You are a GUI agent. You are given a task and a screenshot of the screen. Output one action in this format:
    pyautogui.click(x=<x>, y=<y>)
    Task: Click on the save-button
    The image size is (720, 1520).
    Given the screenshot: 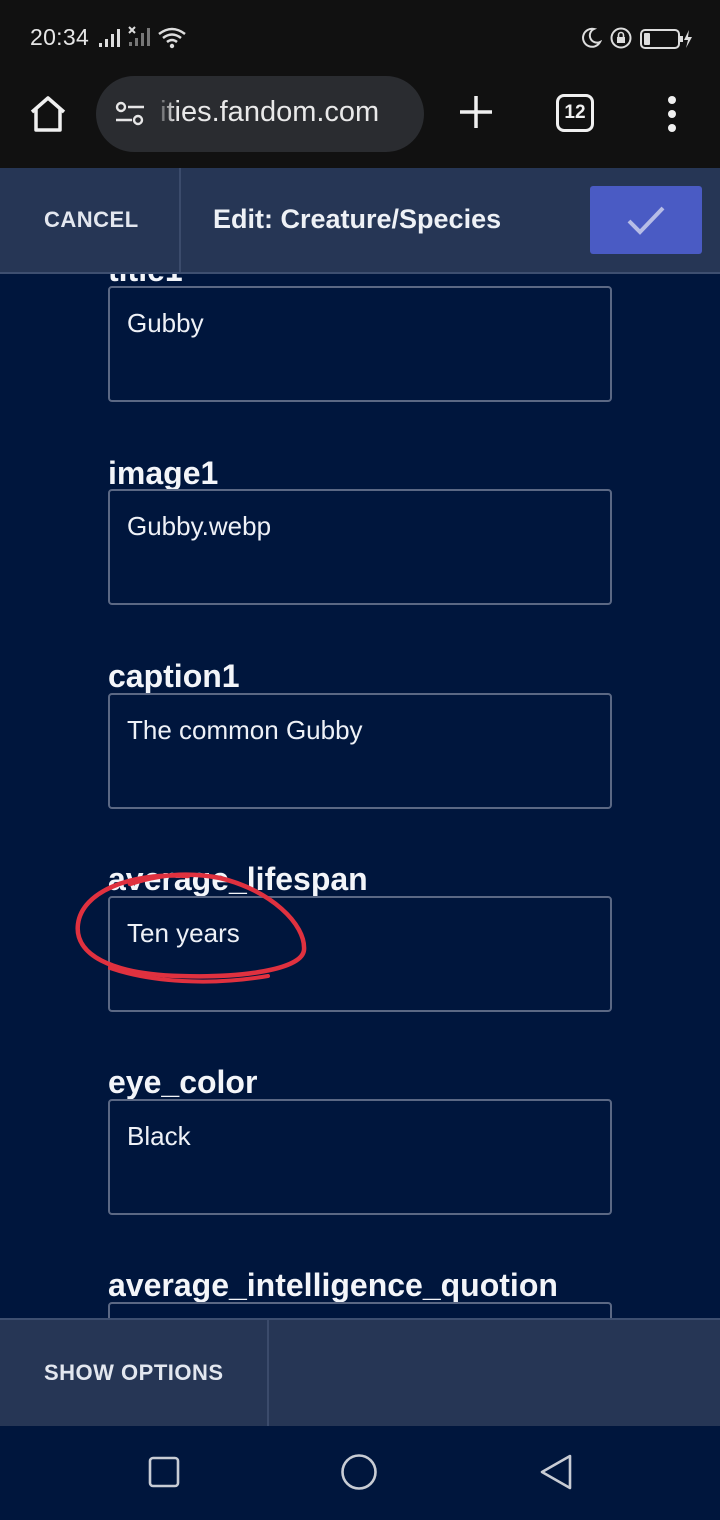 What is the action you would take?
    pyautogui.click(x=646, y=220)
    